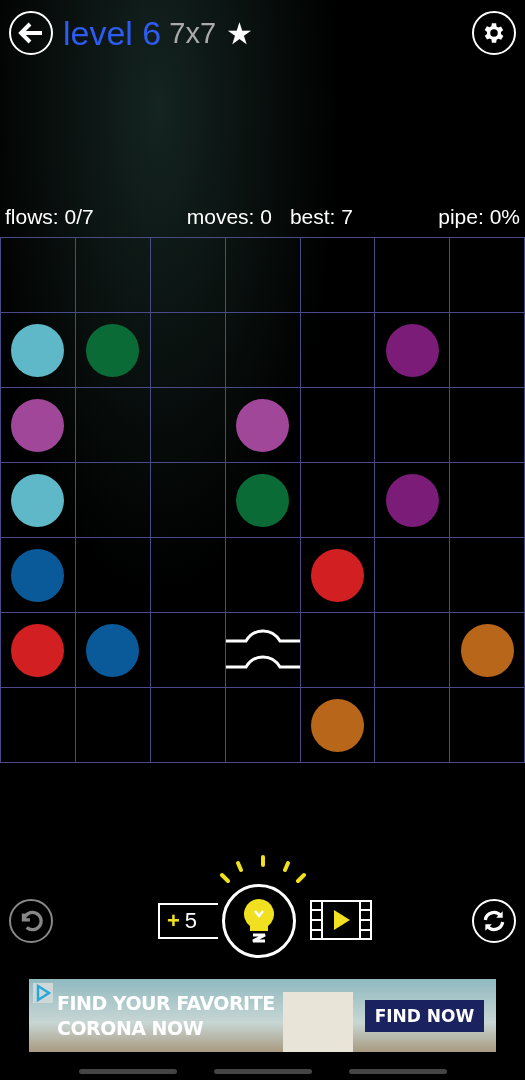 This screenshot has height=1080, width=525. I want to click on ad-choices-icon, so click(43, 993).